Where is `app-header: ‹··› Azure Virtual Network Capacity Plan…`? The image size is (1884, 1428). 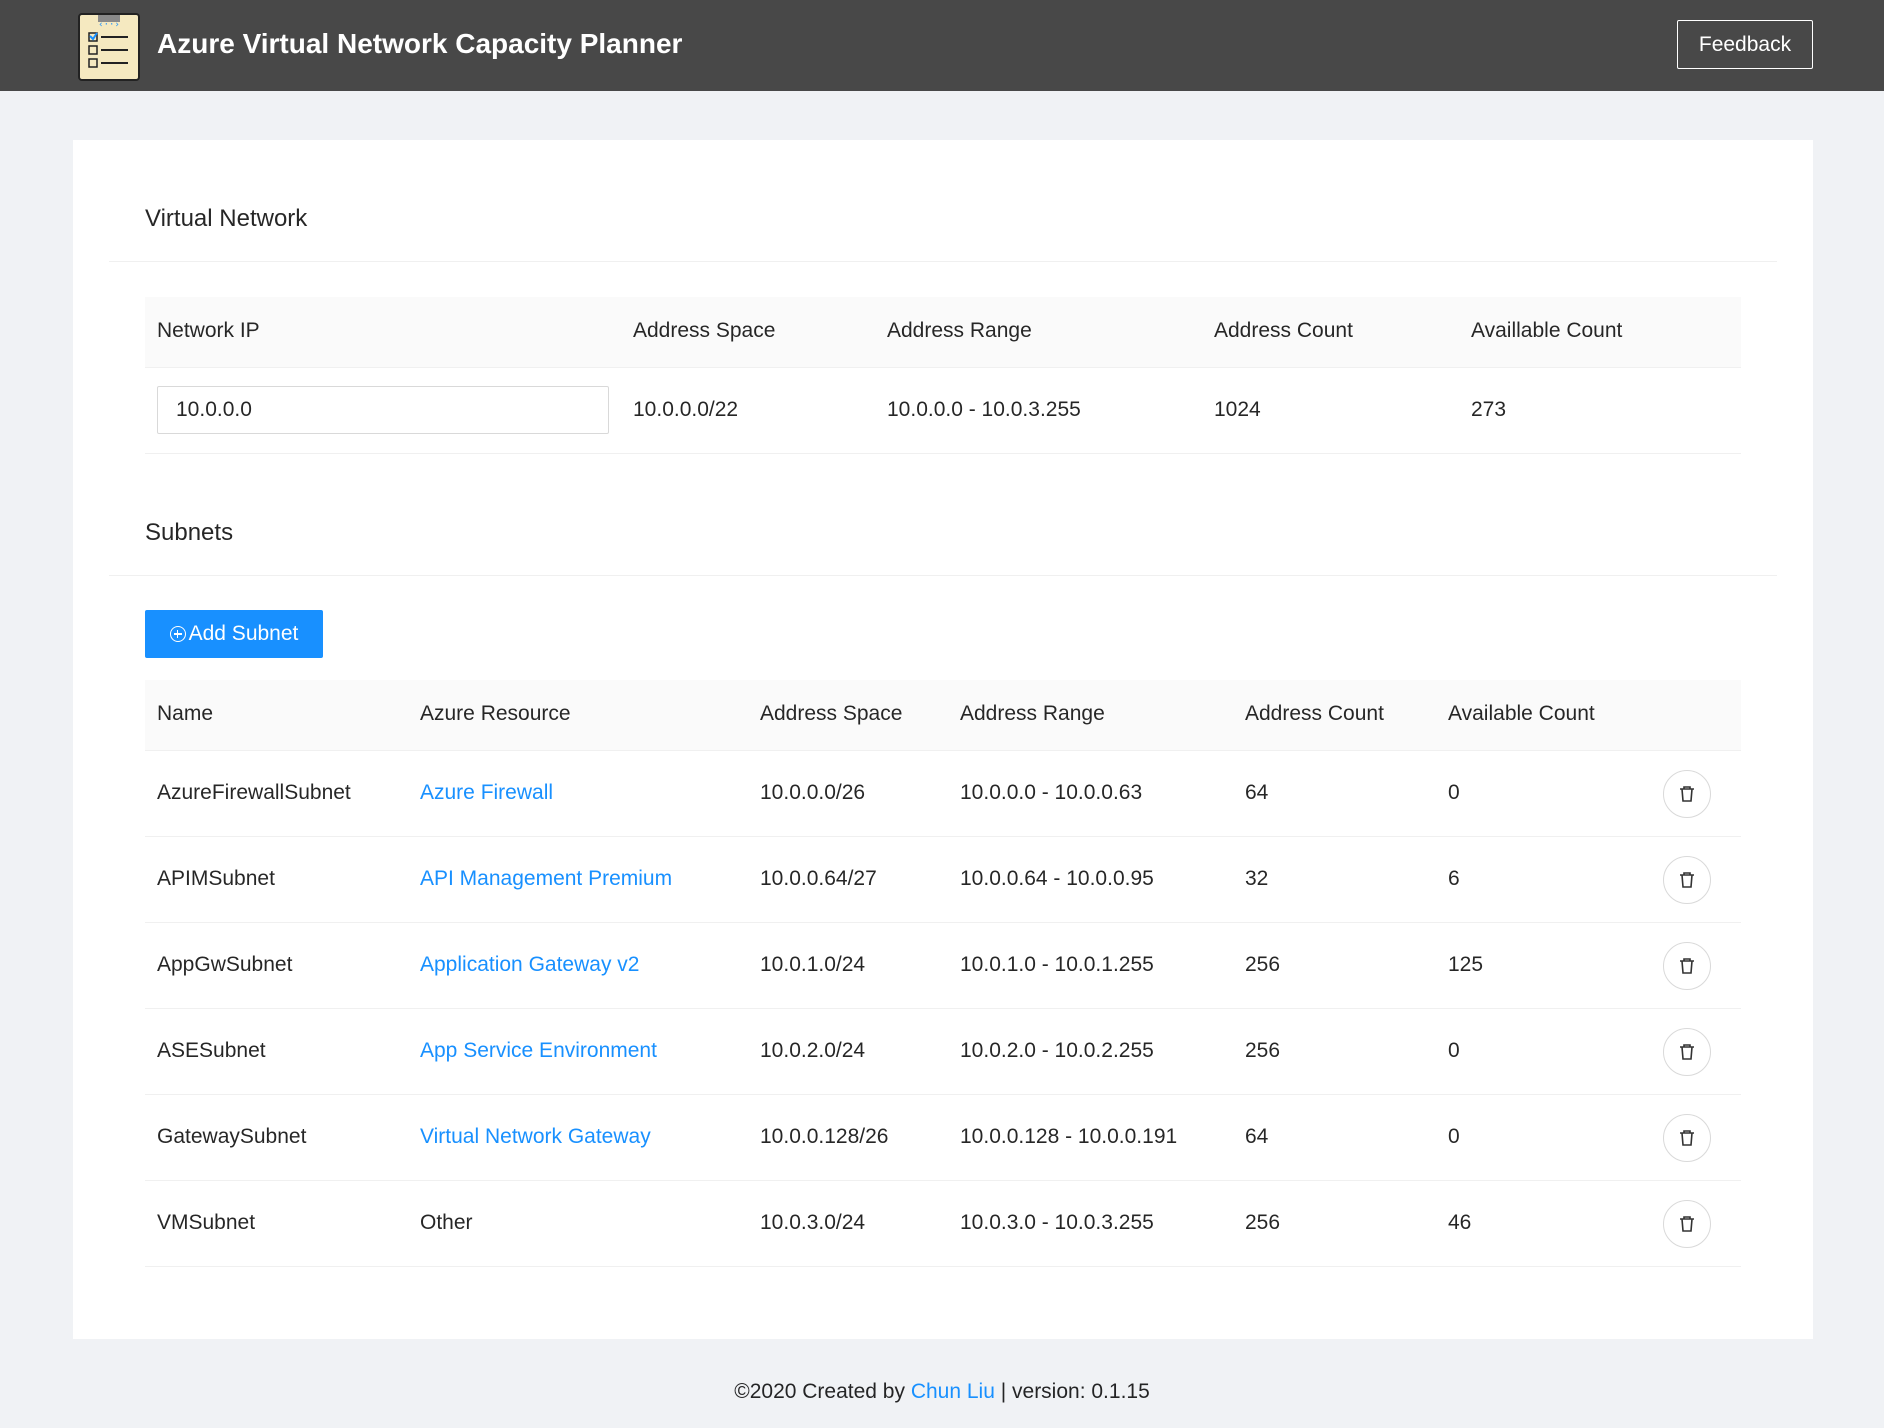
app-header: ‹··› Azure Virtual Network Capacity Plan… is located at coordinates (942, 45).